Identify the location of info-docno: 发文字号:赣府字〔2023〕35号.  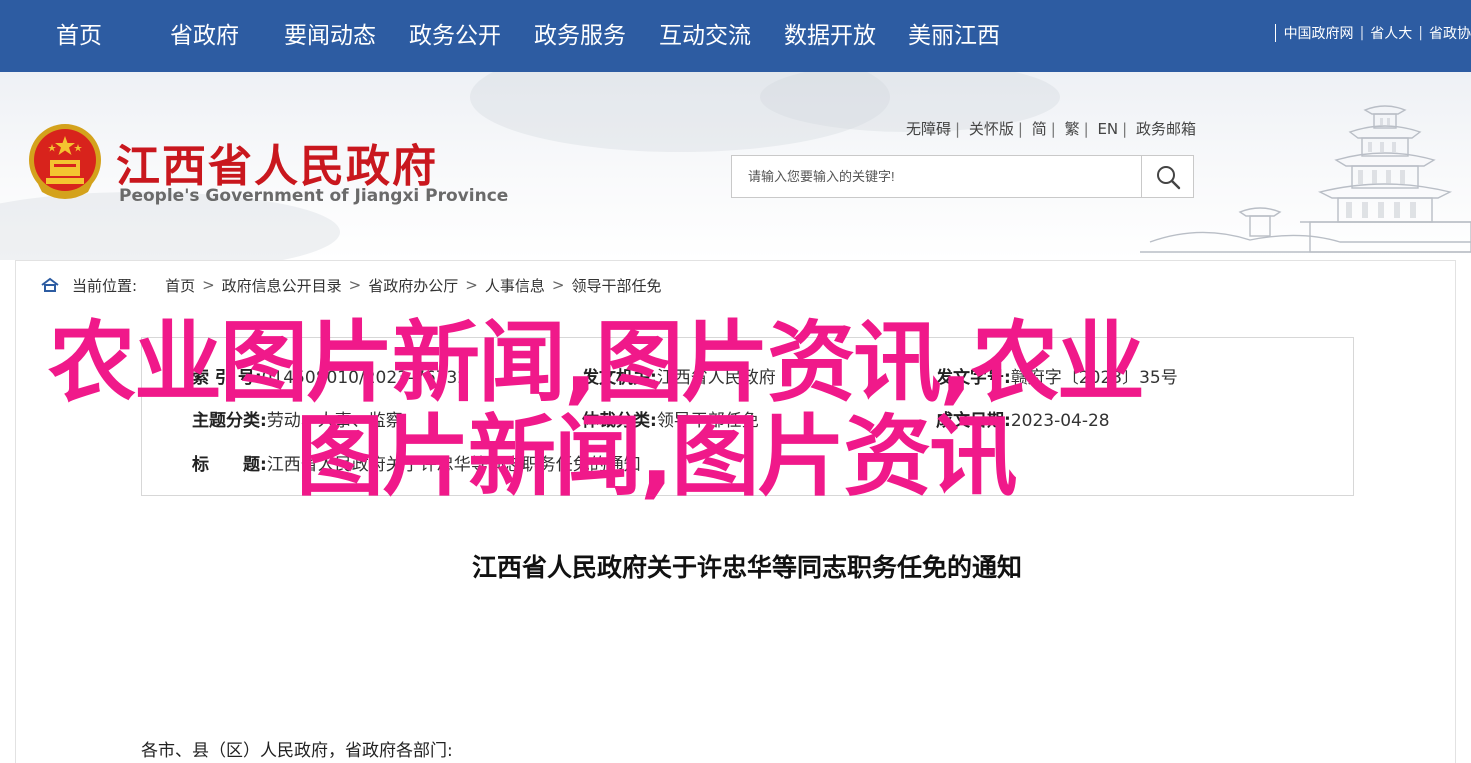
(1057, 375).